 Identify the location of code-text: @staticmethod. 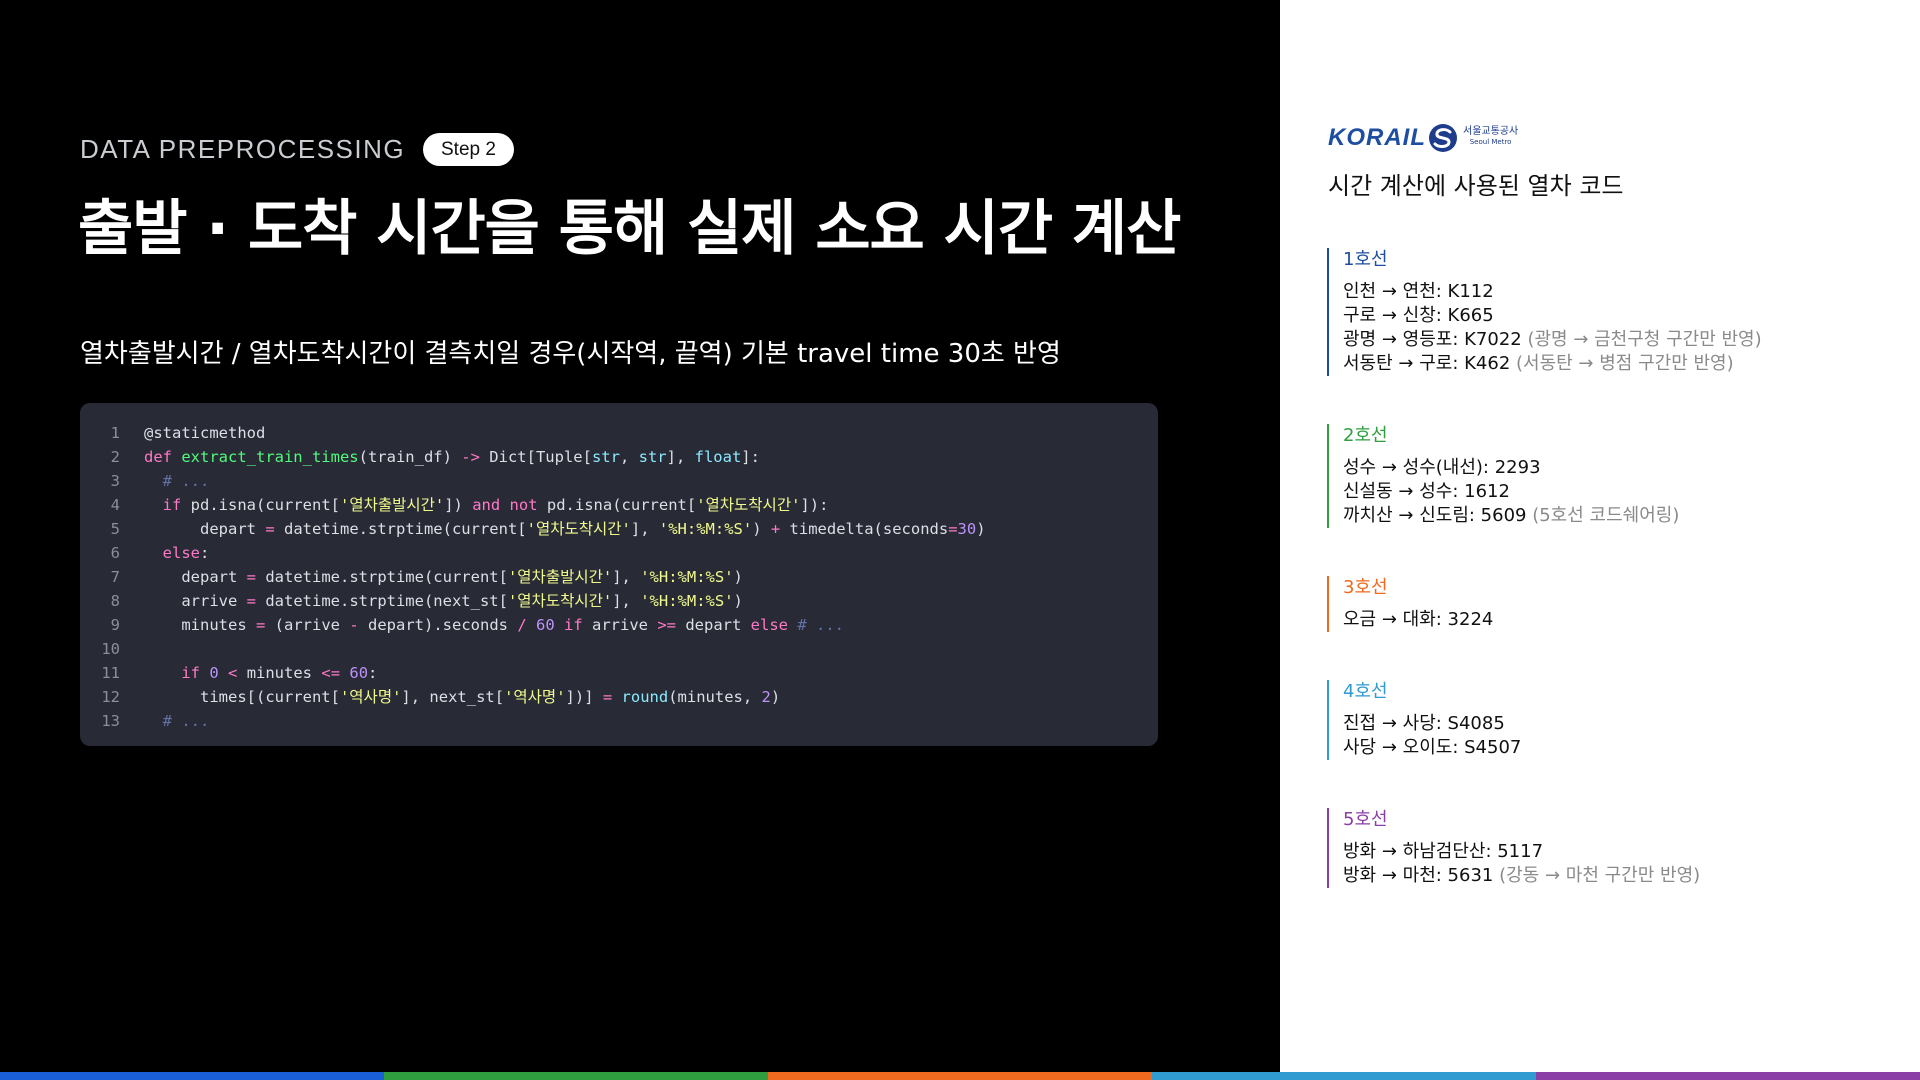
(205, 433).